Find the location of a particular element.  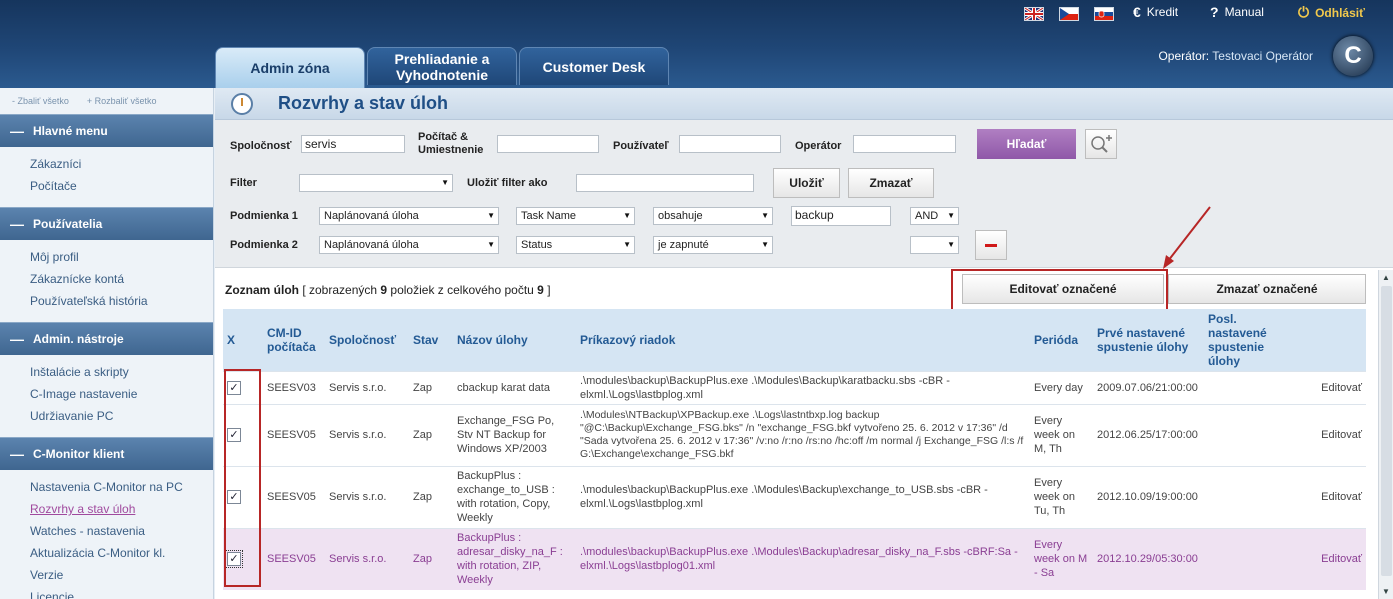

sidebar-item-customers: Zákazníci is located at coordinates (121, 164).